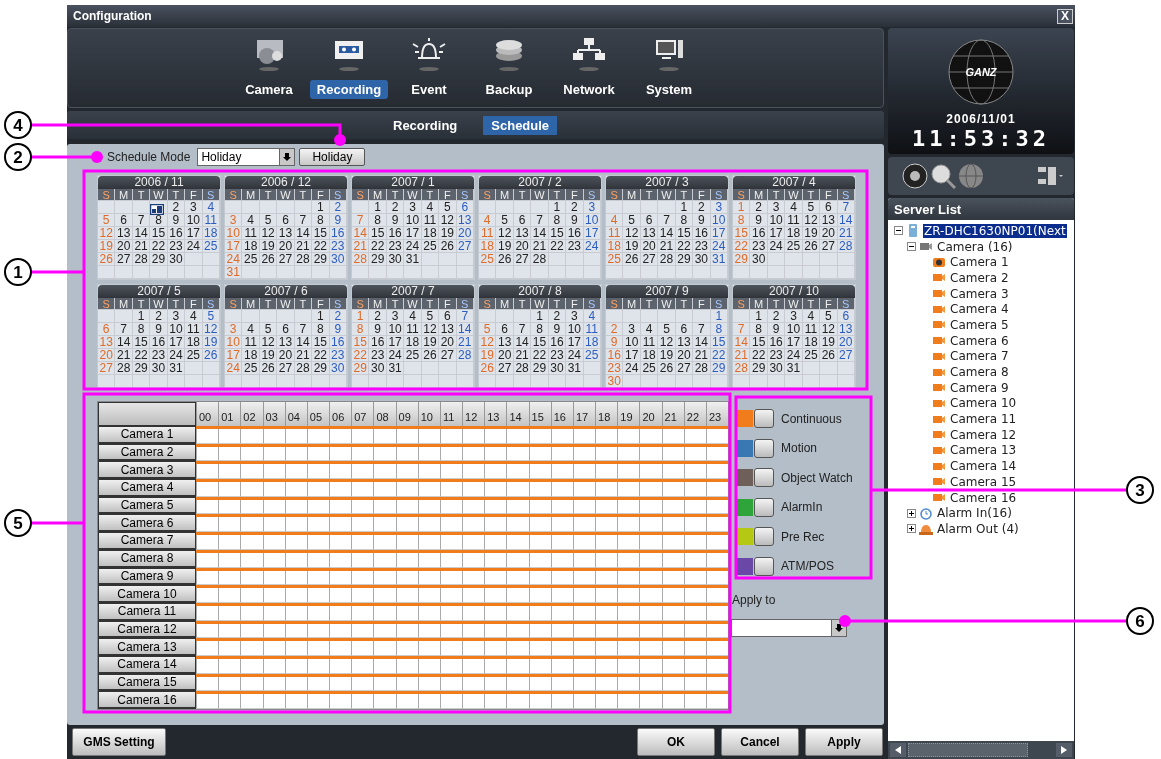 Image resolution: width=1161 pixels, height=759 pixels. I want to click on camera-row-button: Camera 7, so click(147, 541).